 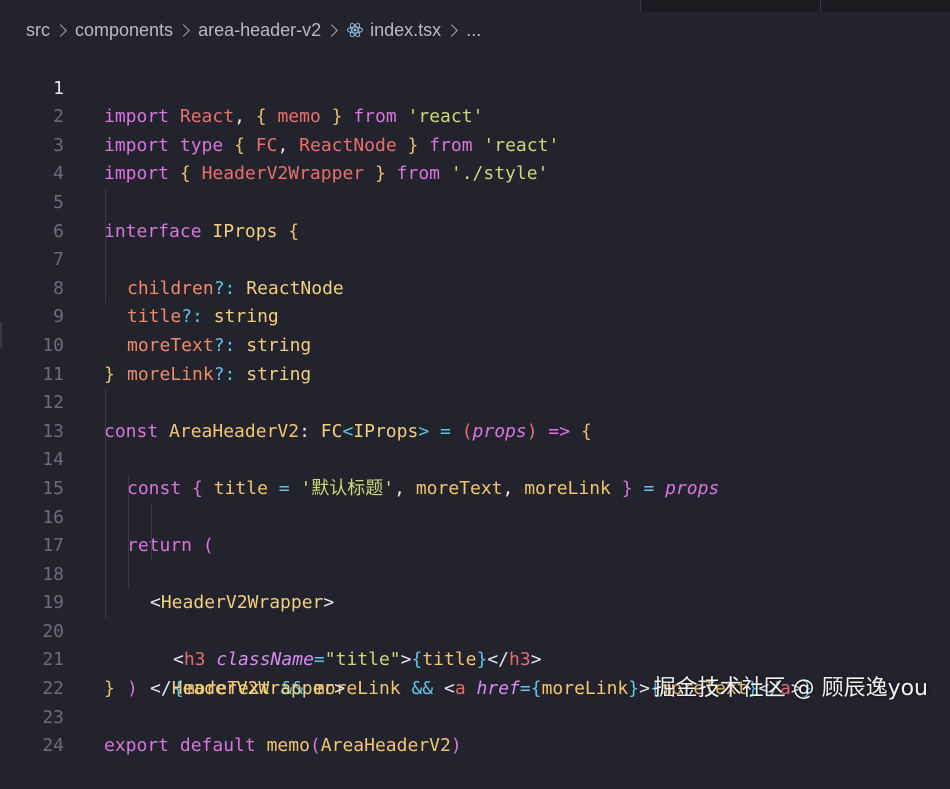 What do you see at coordinates (475, 501) in the screenshot?
I see `code-line: 15 return (` at bounding box center [475, 501].